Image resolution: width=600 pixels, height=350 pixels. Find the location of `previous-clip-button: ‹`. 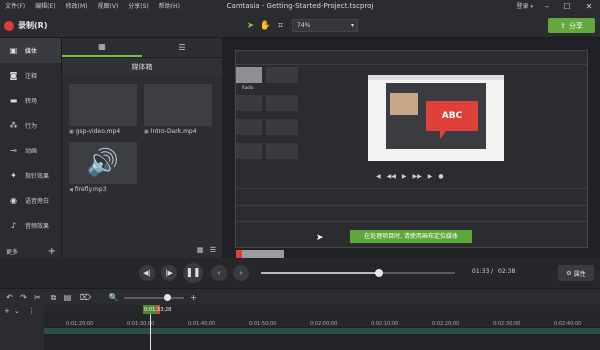

previous-clip-button: ‹ is located at coordinates (219, 273).